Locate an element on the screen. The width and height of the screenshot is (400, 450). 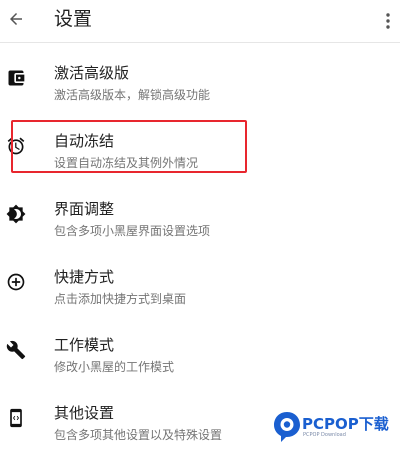
app-bar: 设置 is located at coordinates (200, 21).